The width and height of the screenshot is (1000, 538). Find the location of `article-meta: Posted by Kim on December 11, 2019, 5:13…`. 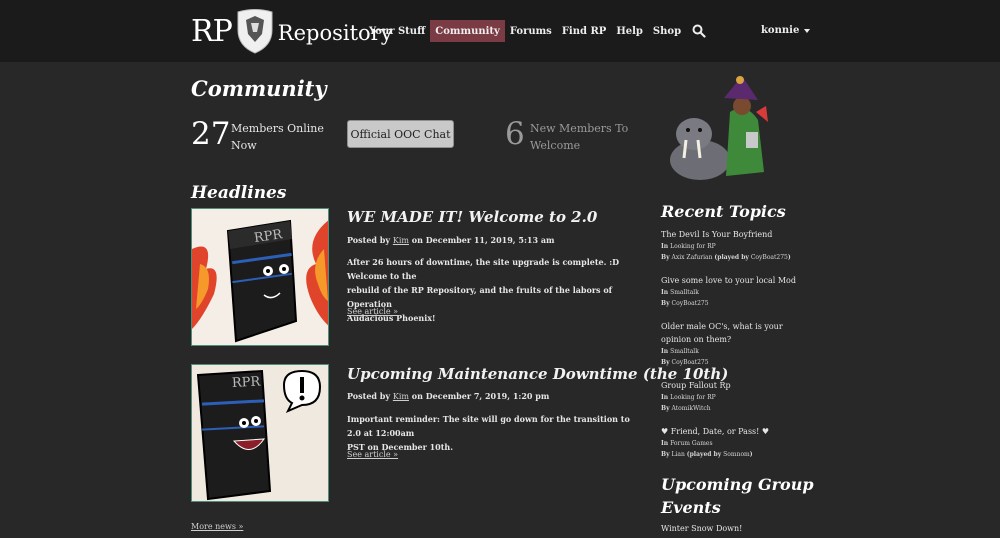

article-meta: Posted by Kim on December 11, 2019, 5:13… is located at coordinates (450, 240).